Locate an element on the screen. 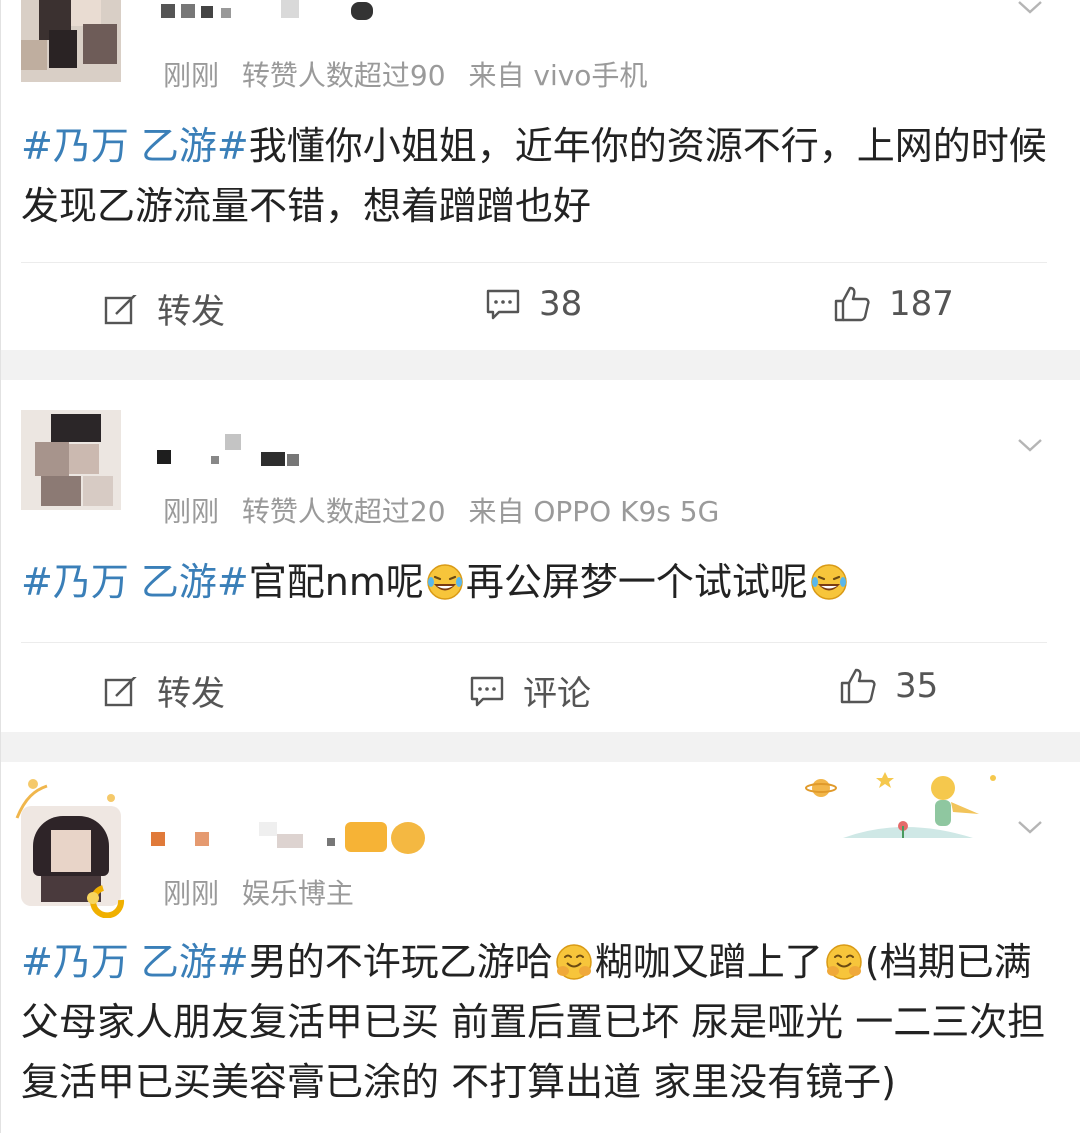 Image resolution: width=1080 pixels, height=1133 pixels. avatar-frame-ornament is located at coordinates (70, 848).